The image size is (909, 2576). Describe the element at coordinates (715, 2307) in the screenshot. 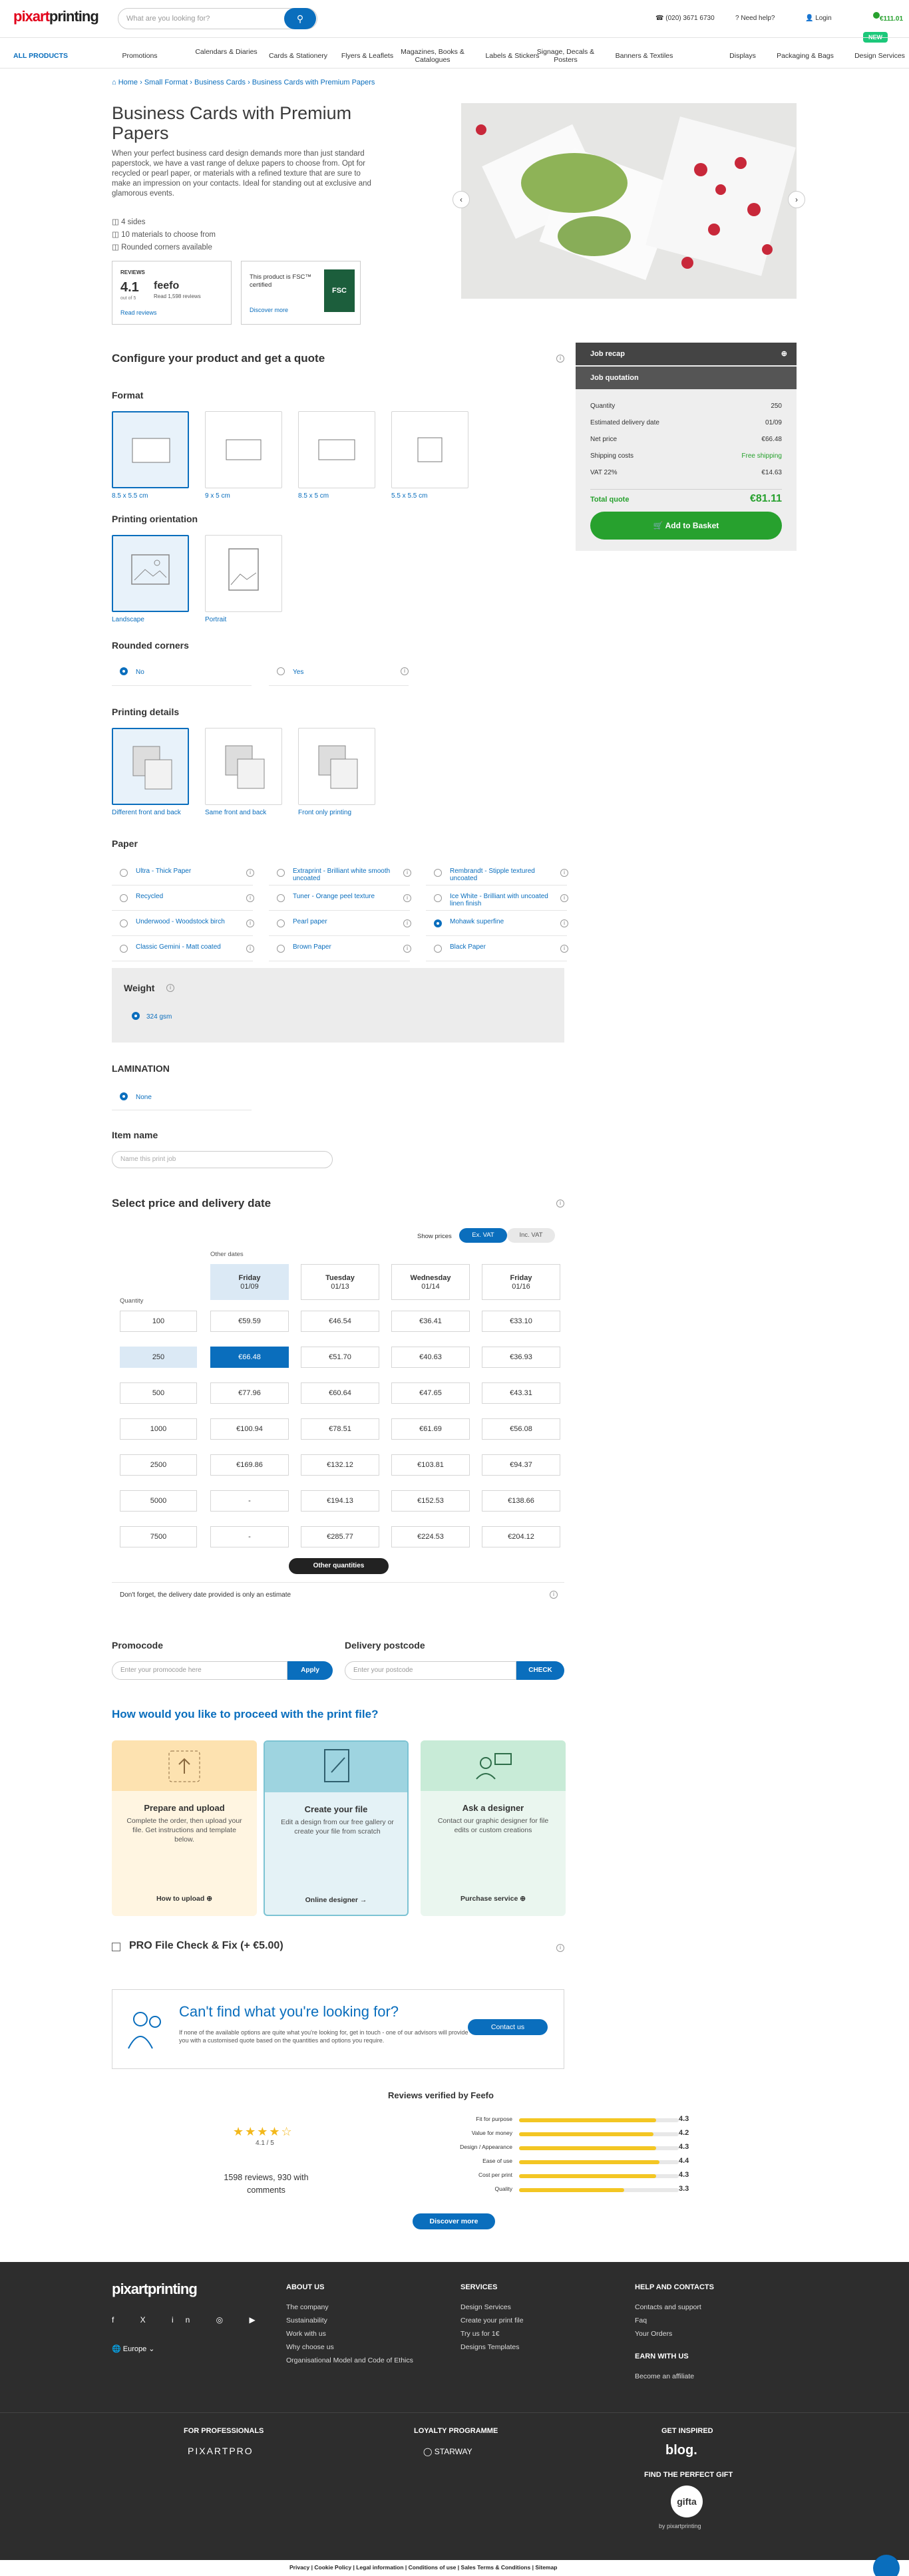

I see `footer-link: Contacts and support` at that location.